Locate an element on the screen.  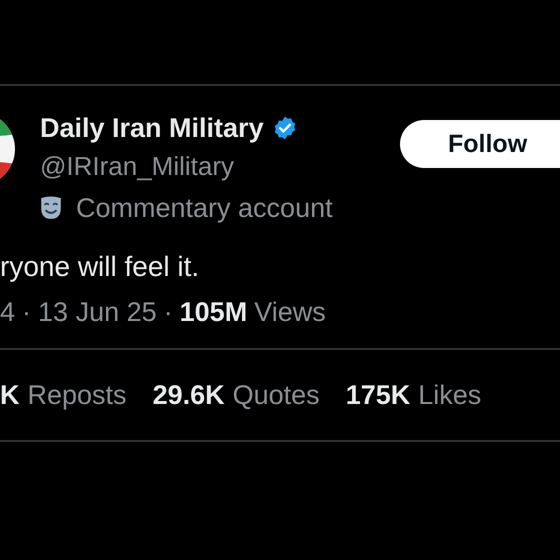
views-count: 105M is located at coordinates (214, 312).